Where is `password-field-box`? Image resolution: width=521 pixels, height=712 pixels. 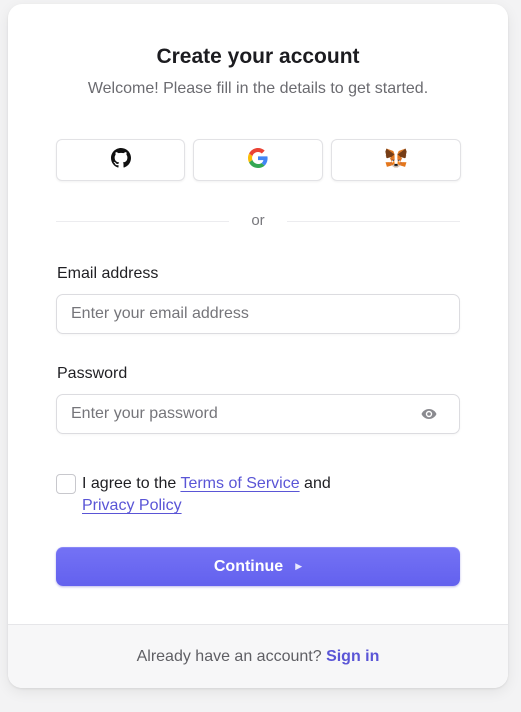 password-field-box is located at coordinates (258, 414).